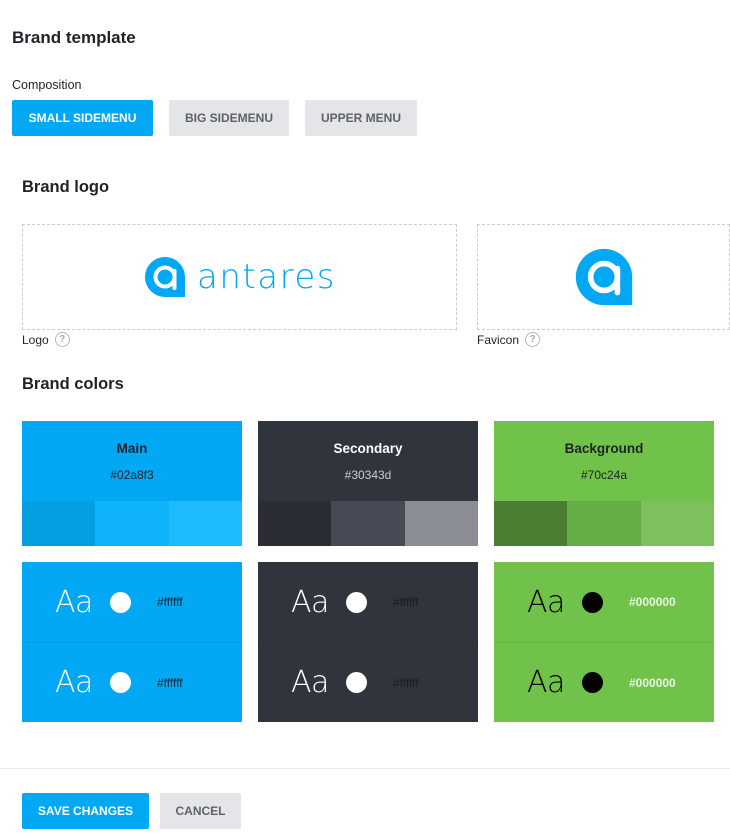  I want to click on brand-colors-title: Brand colors, so click(73, 384).